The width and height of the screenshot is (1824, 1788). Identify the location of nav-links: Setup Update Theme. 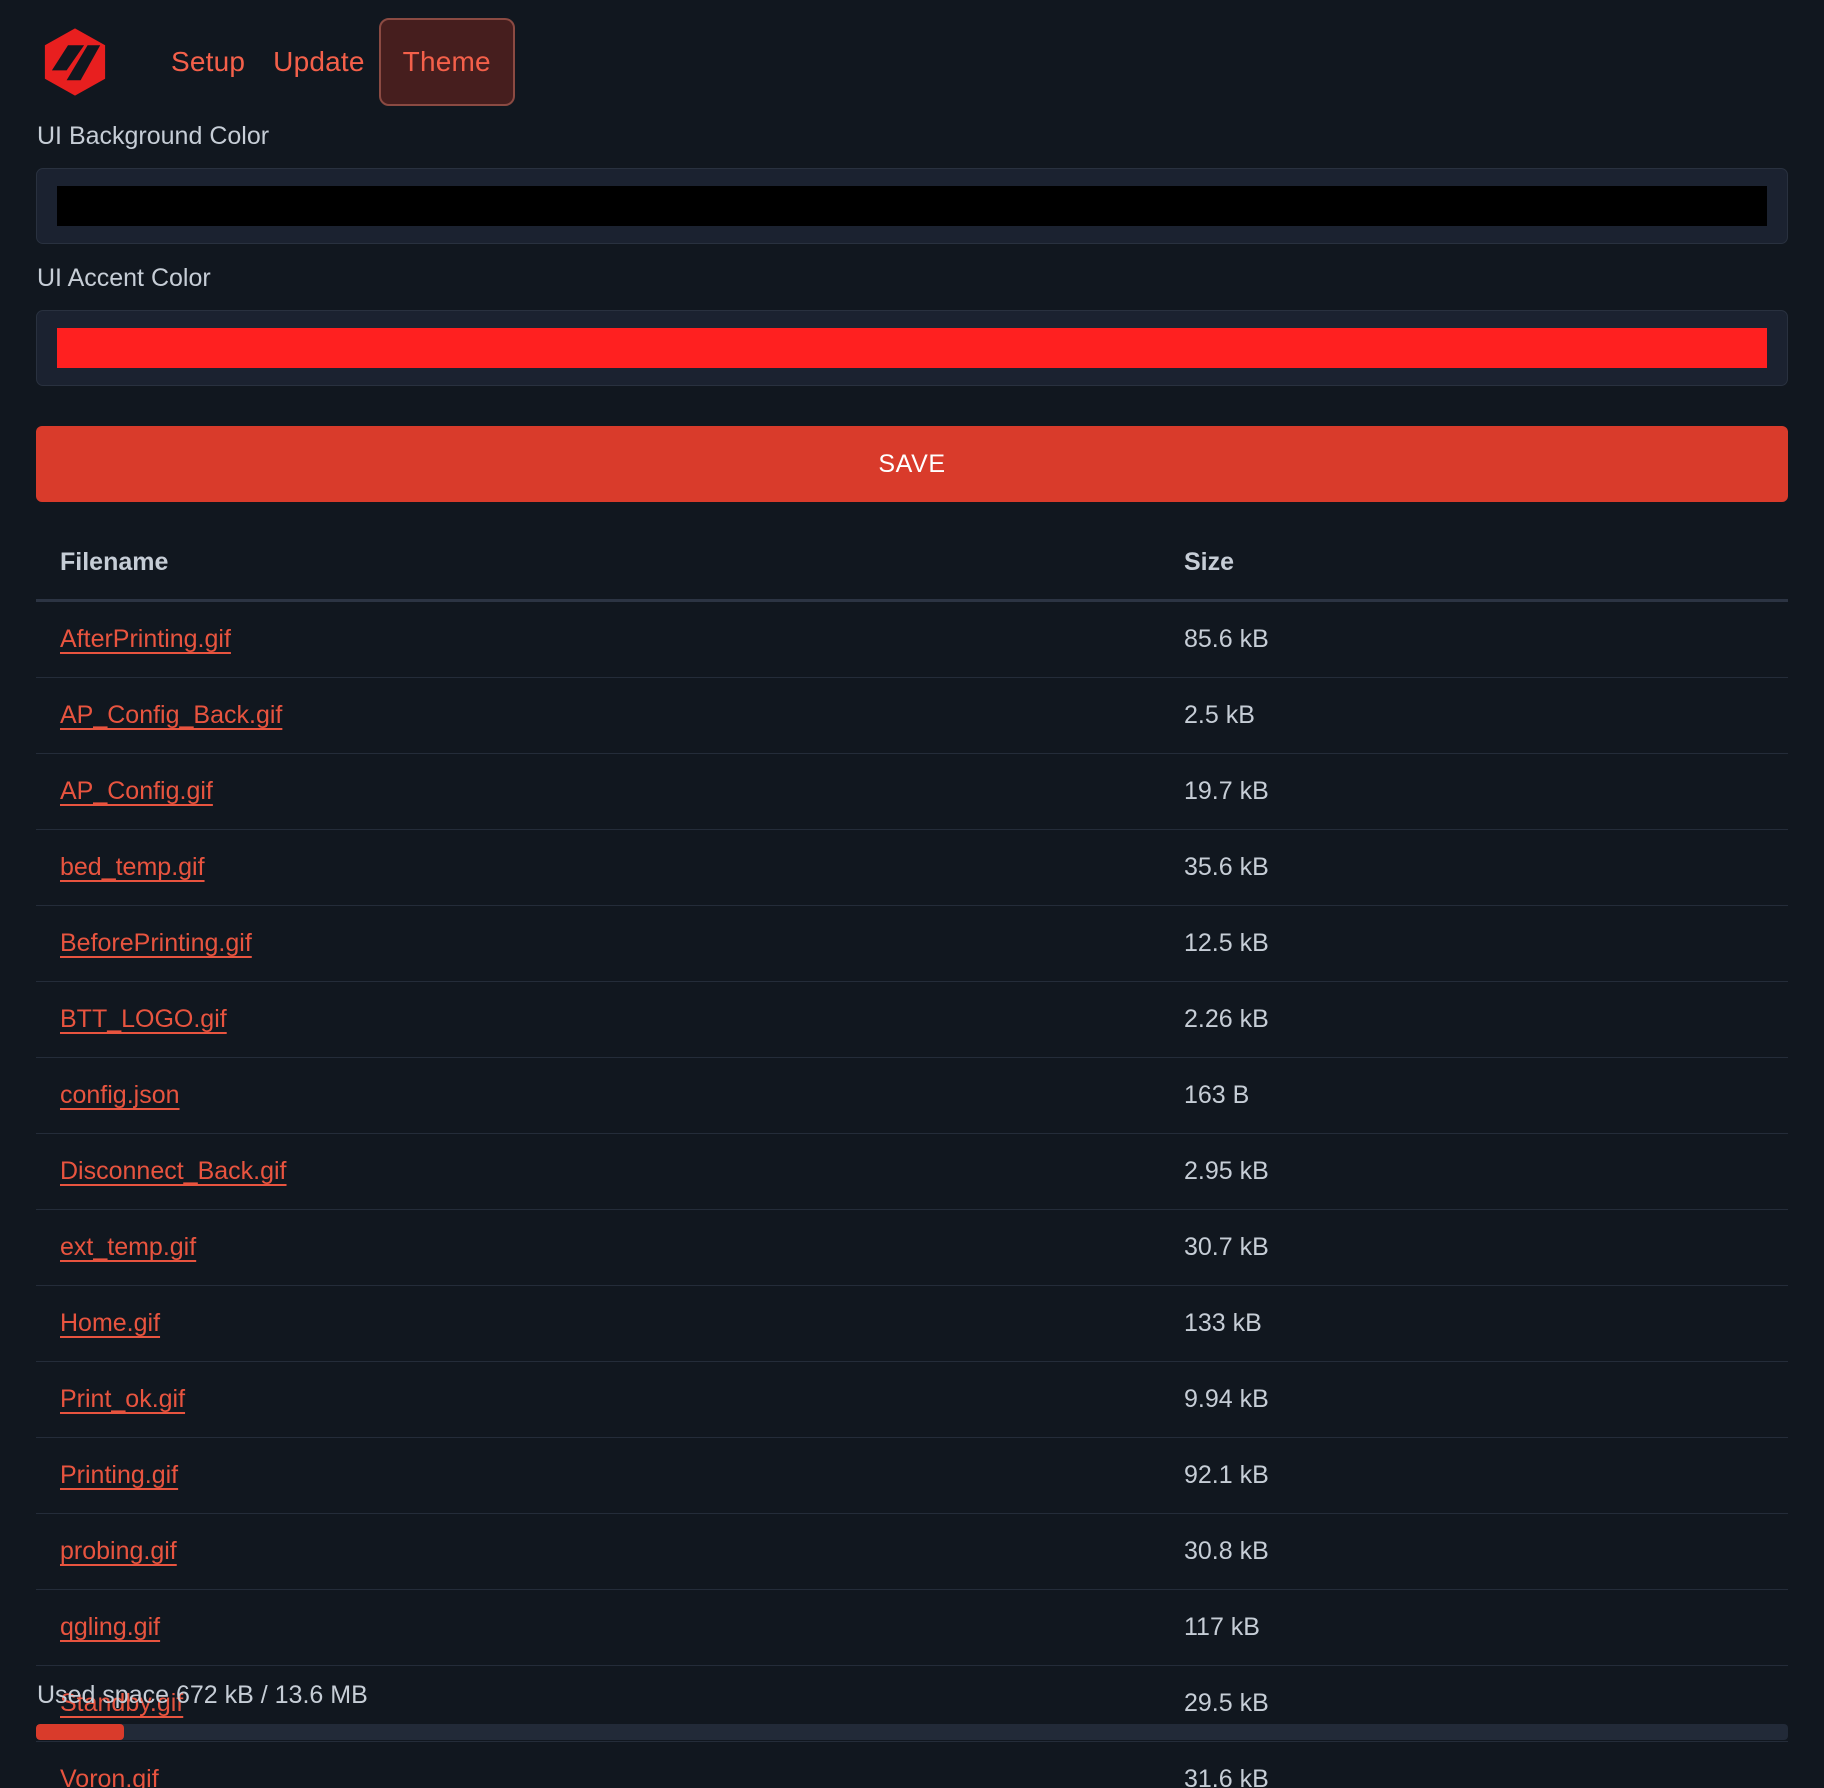
(336, 62).